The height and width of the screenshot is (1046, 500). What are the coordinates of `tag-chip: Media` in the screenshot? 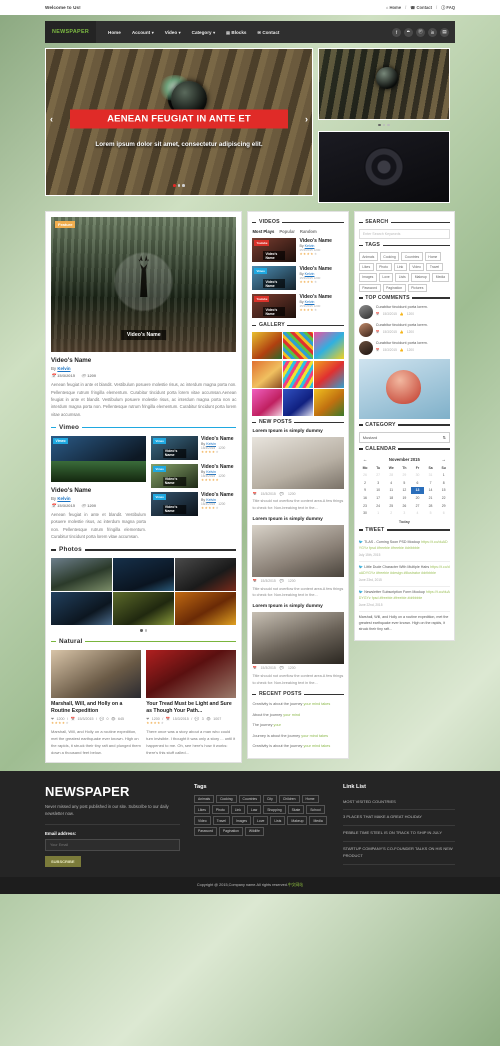 It's located at (318, 820).